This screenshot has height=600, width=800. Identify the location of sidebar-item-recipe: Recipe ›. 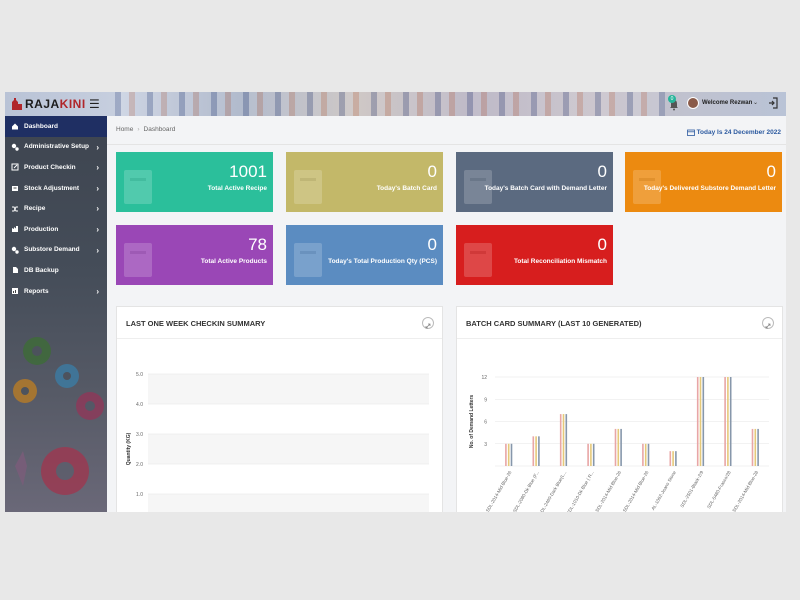
(56, 208).